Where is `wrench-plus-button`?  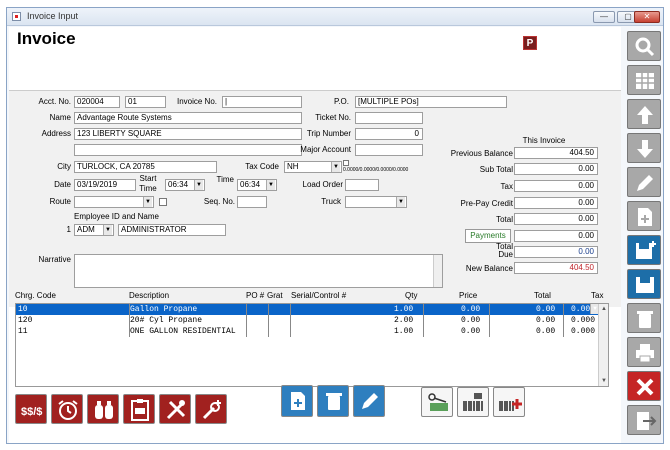
wrench-plus-button is located at coordinates (211, 409).